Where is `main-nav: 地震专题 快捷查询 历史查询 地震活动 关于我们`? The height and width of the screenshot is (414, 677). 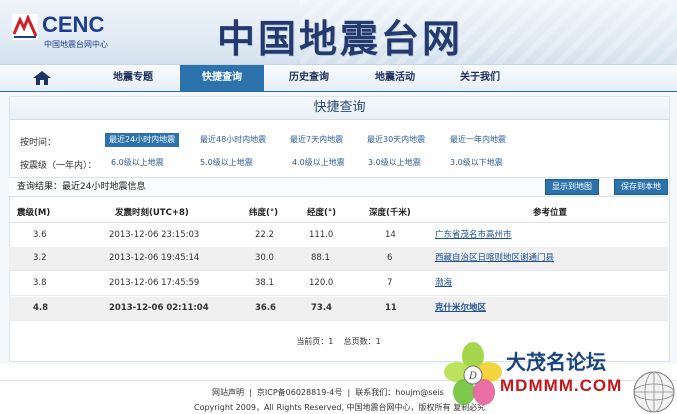 main-nav: 地震专题 快捷查询 历史查询 地震活动 关于我们 is located at coordinates (338, 78).